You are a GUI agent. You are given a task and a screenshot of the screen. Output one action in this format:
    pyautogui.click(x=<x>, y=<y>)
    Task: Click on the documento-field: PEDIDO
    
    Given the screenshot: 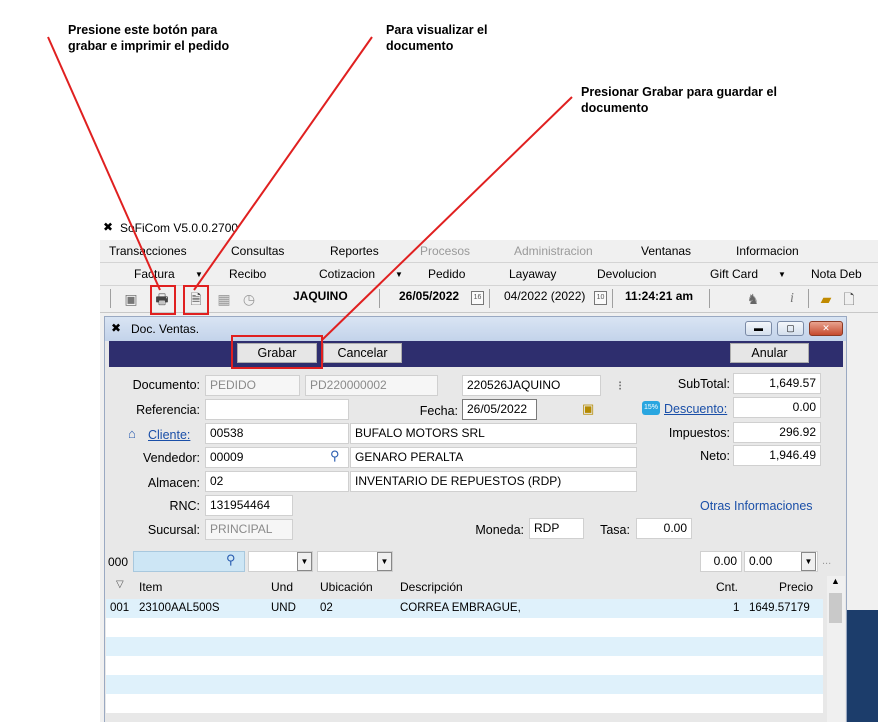 What is the action you would take?
    pyautogui.click(x=252, y=385)
    